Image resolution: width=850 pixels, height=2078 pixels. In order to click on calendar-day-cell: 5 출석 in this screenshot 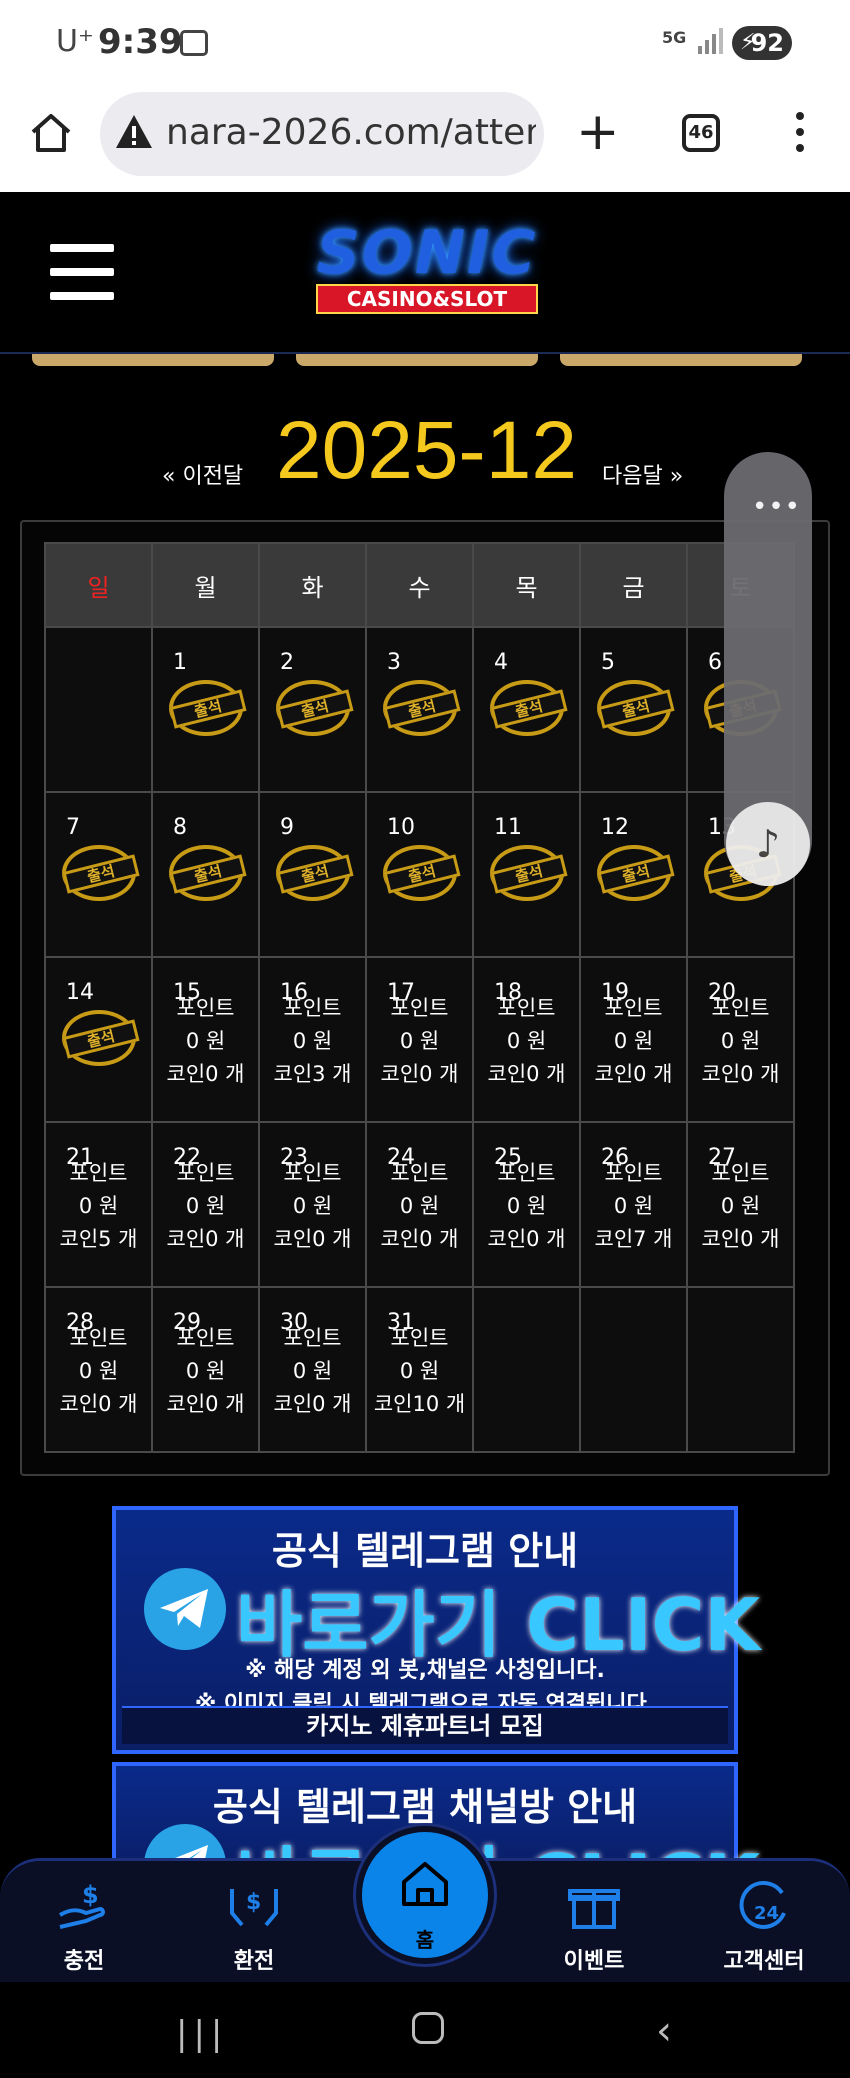, I will do `click(633, 709)`.